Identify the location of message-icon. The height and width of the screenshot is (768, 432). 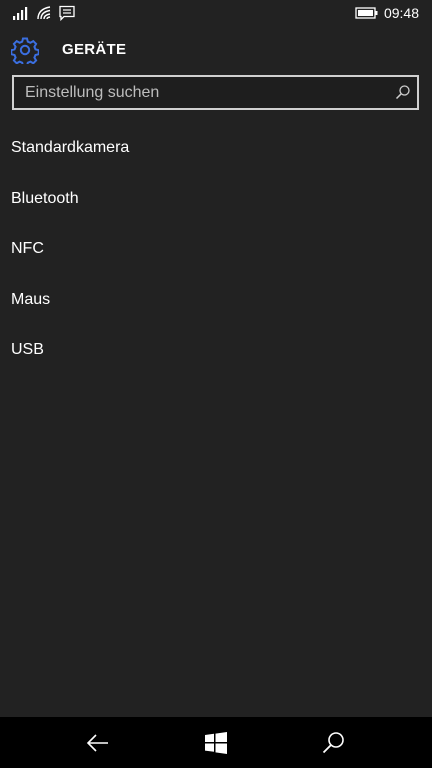
(67, 13).